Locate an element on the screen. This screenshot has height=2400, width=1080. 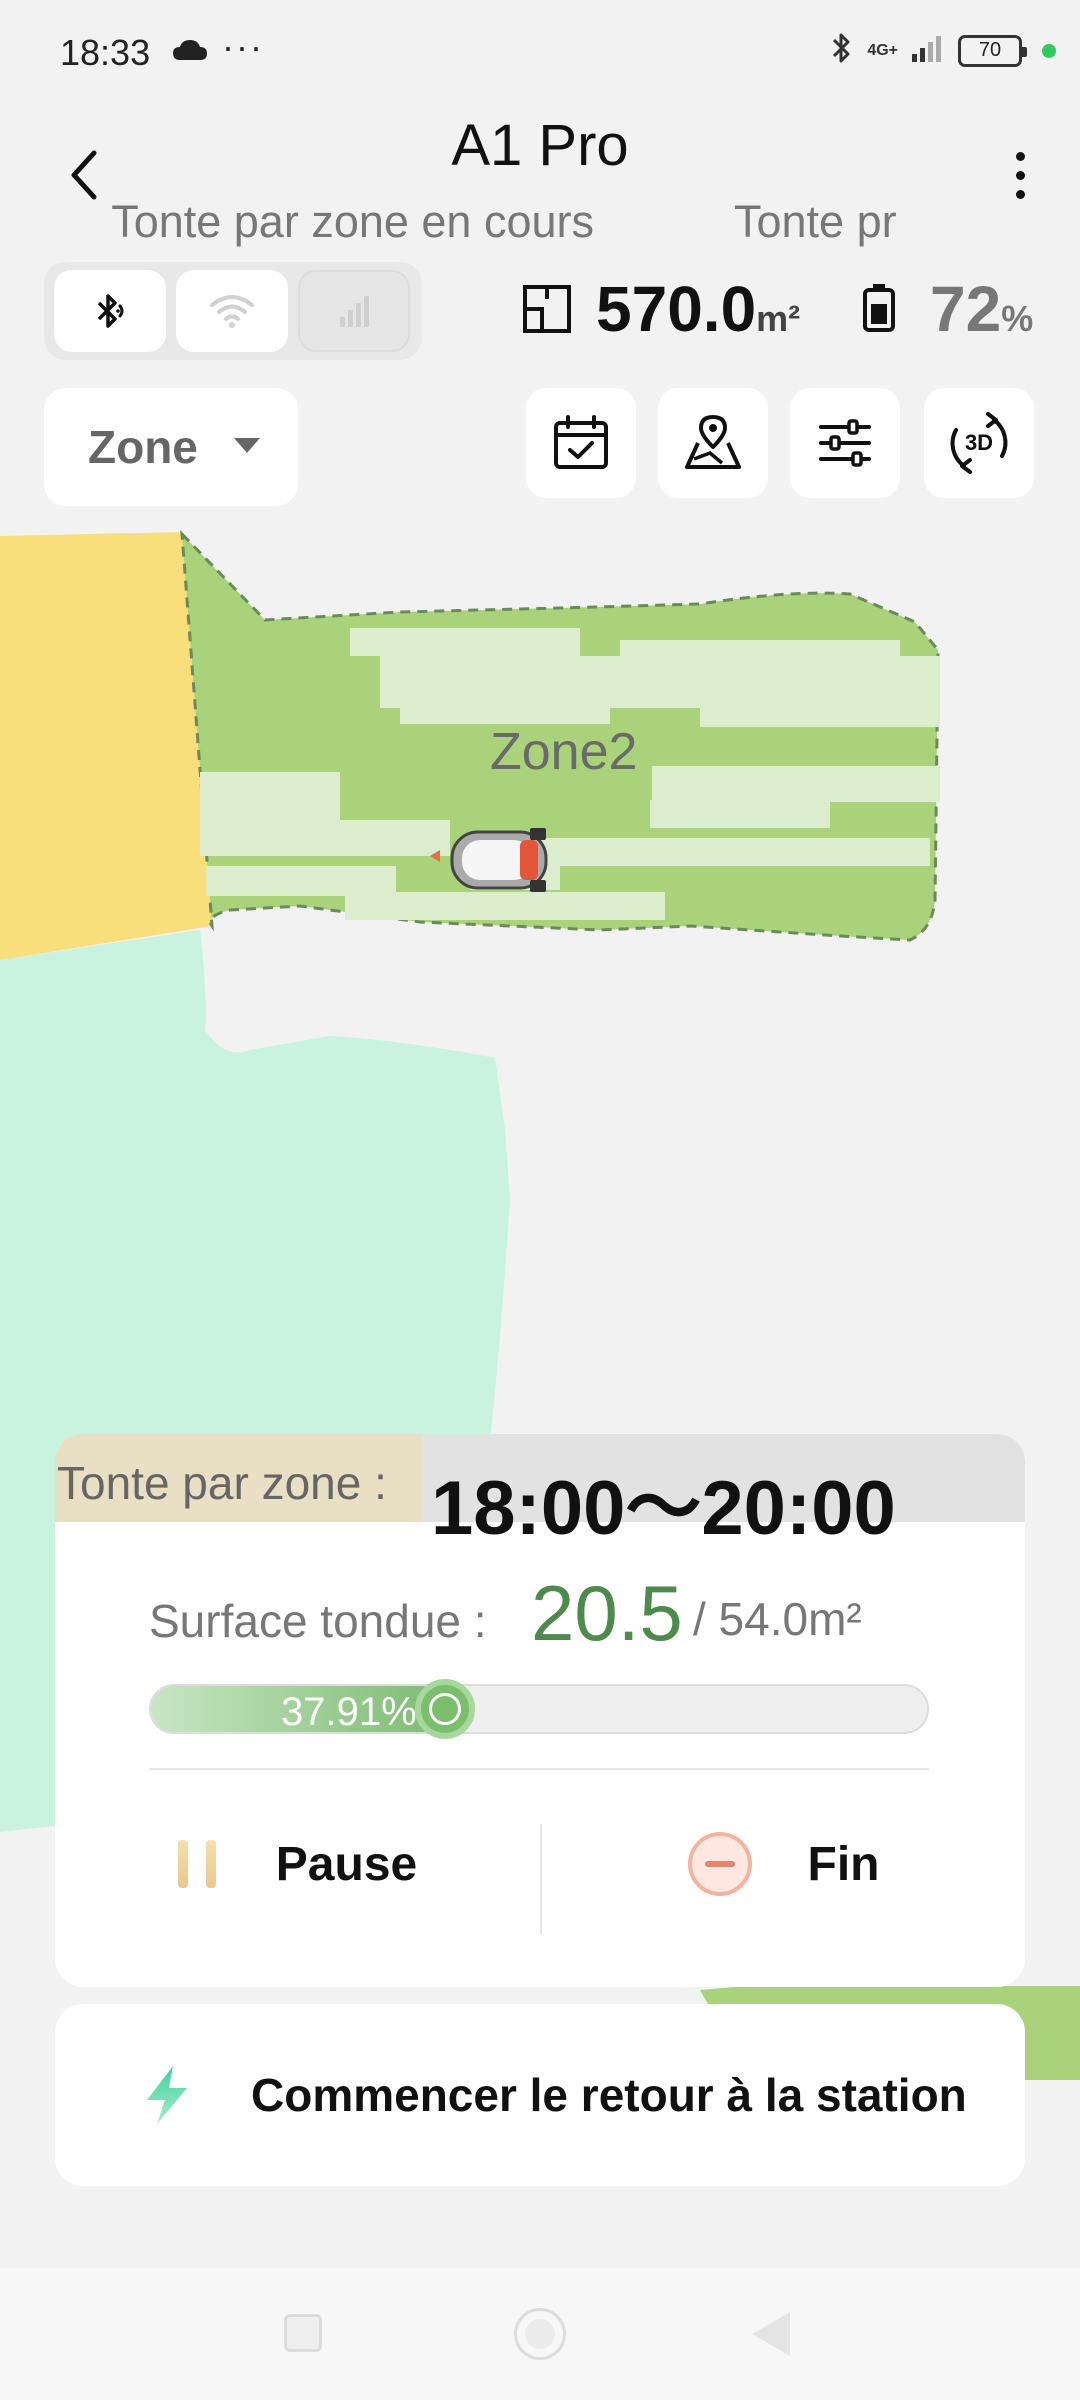
total-area-unit: m² is located at coordinates (778, 318).